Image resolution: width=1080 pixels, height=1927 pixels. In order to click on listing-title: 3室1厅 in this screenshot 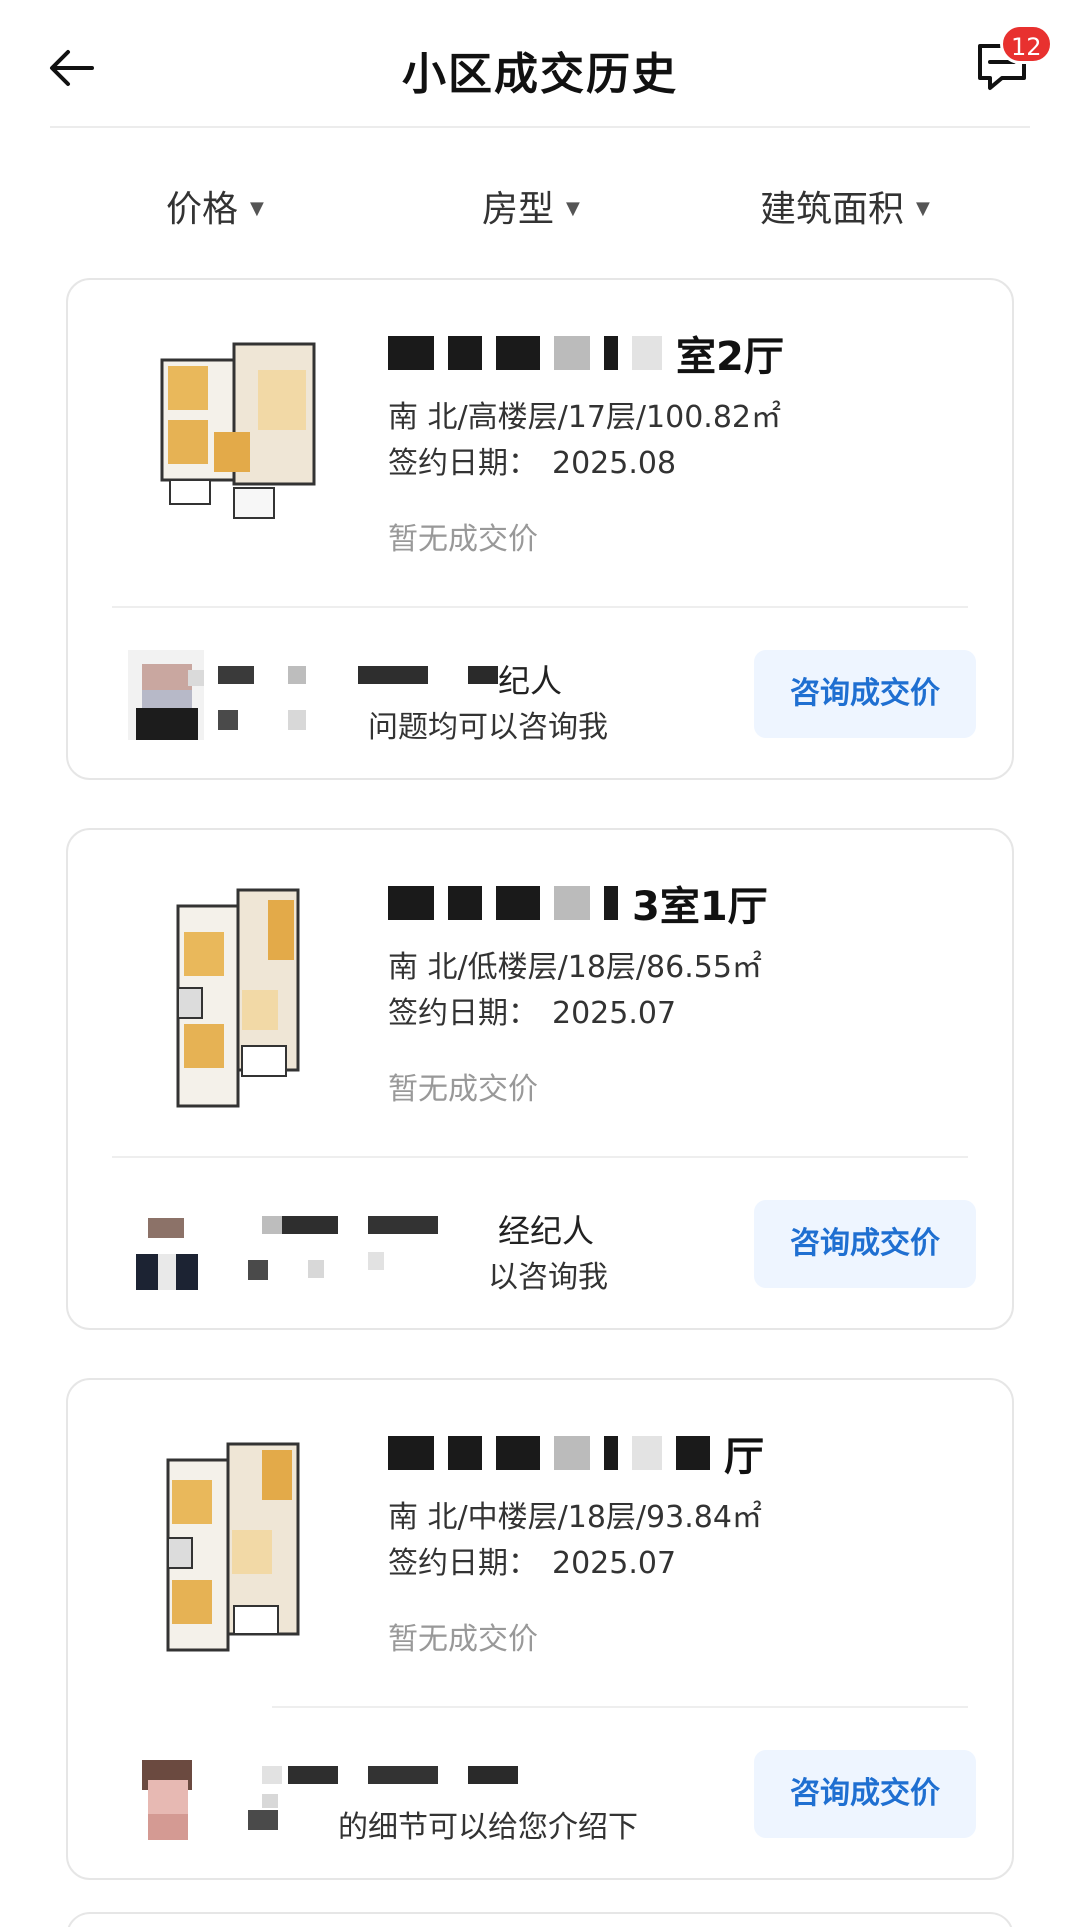, I will do `click(578, 903)`.